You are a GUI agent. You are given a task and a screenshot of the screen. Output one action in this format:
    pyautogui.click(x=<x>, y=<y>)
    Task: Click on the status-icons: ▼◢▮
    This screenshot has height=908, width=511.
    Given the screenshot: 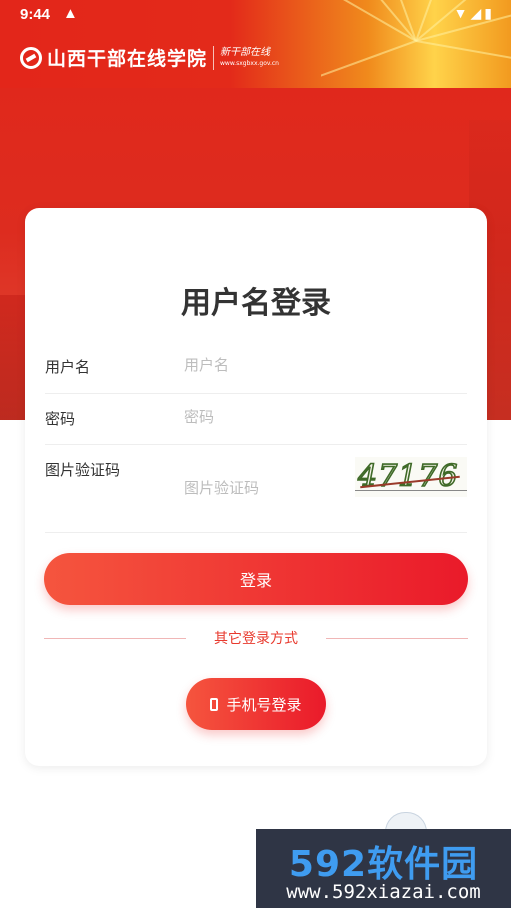 What is the action you would take?
    pyautogui.click(x=474, y=13)
    